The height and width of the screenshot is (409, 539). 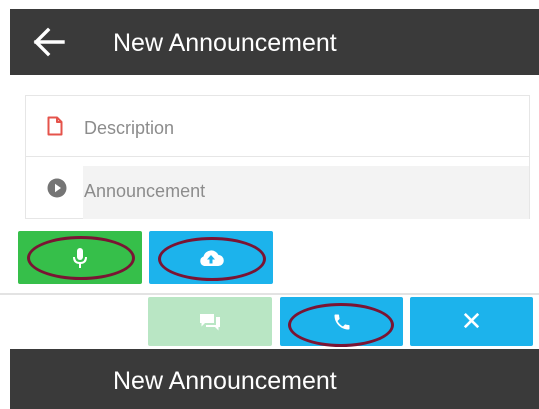 I want to click on back-button, so click(x=50, y=42).